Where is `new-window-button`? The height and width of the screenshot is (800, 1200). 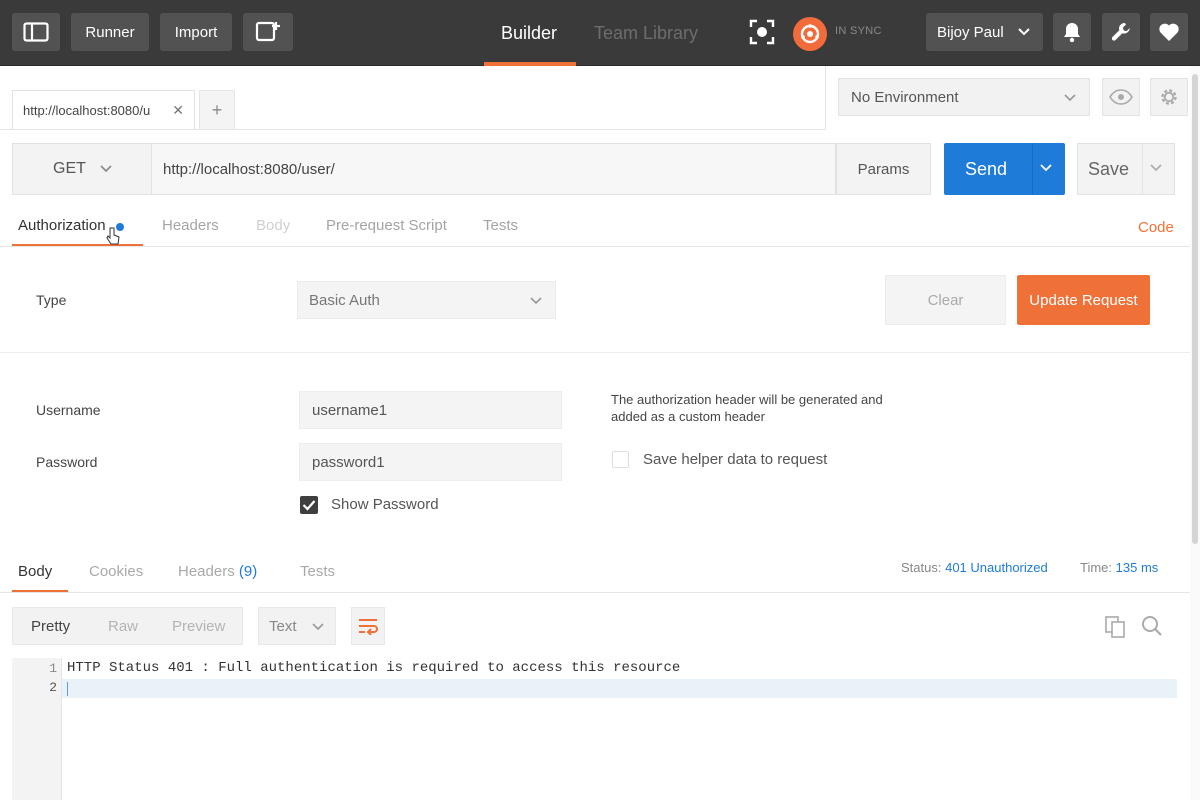
new-window-button is located at coordinates (268, 32).